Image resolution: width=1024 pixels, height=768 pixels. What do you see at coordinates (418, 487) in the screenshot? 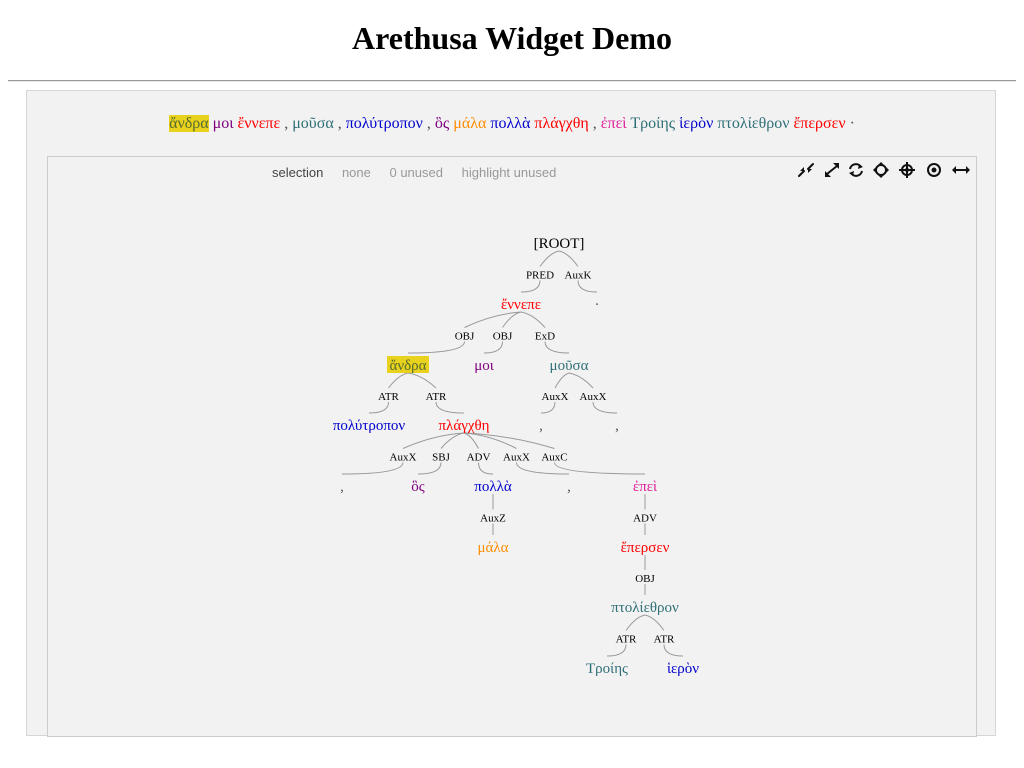
I see `tree-node-word: ὃς` at bounding box center [418, 487].